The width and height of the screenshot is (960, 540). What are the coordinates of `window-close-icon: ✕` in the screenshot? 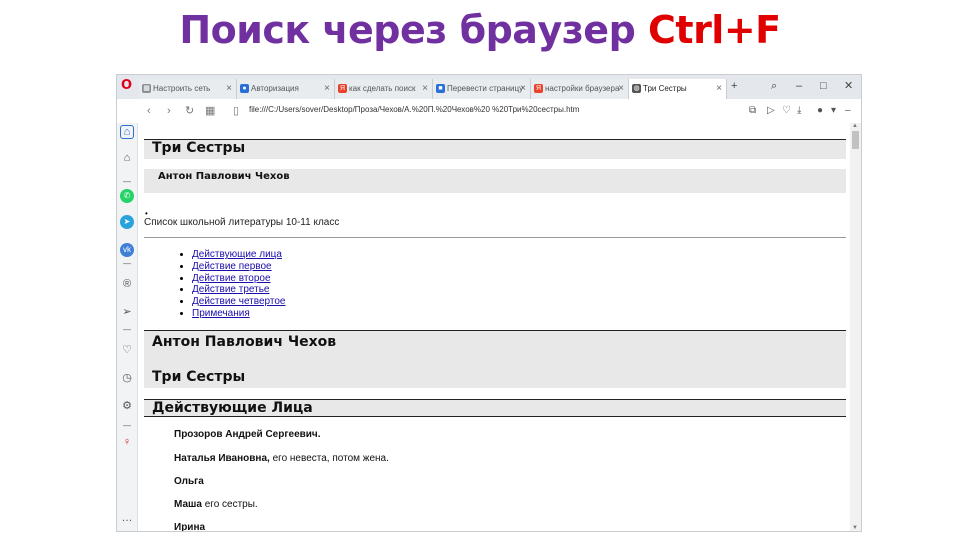 It's located at (848, 86).